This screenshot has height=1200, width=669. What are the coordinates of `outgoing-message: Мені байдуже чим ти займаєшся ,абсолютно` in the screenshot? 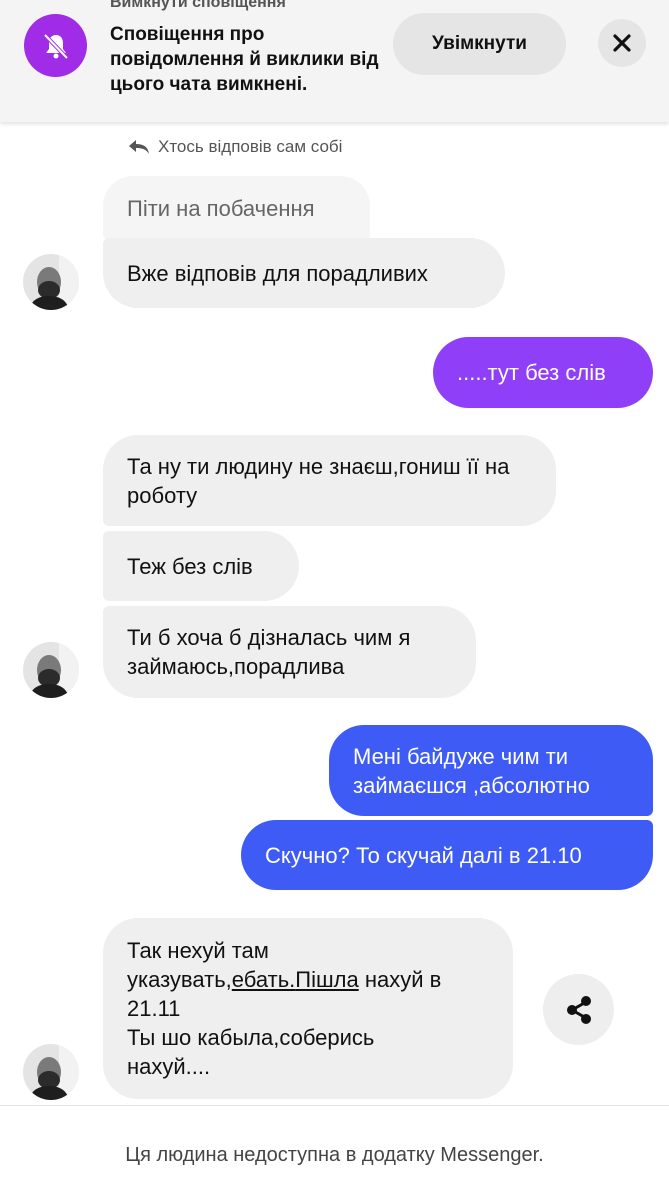 It's located at (491, 770).